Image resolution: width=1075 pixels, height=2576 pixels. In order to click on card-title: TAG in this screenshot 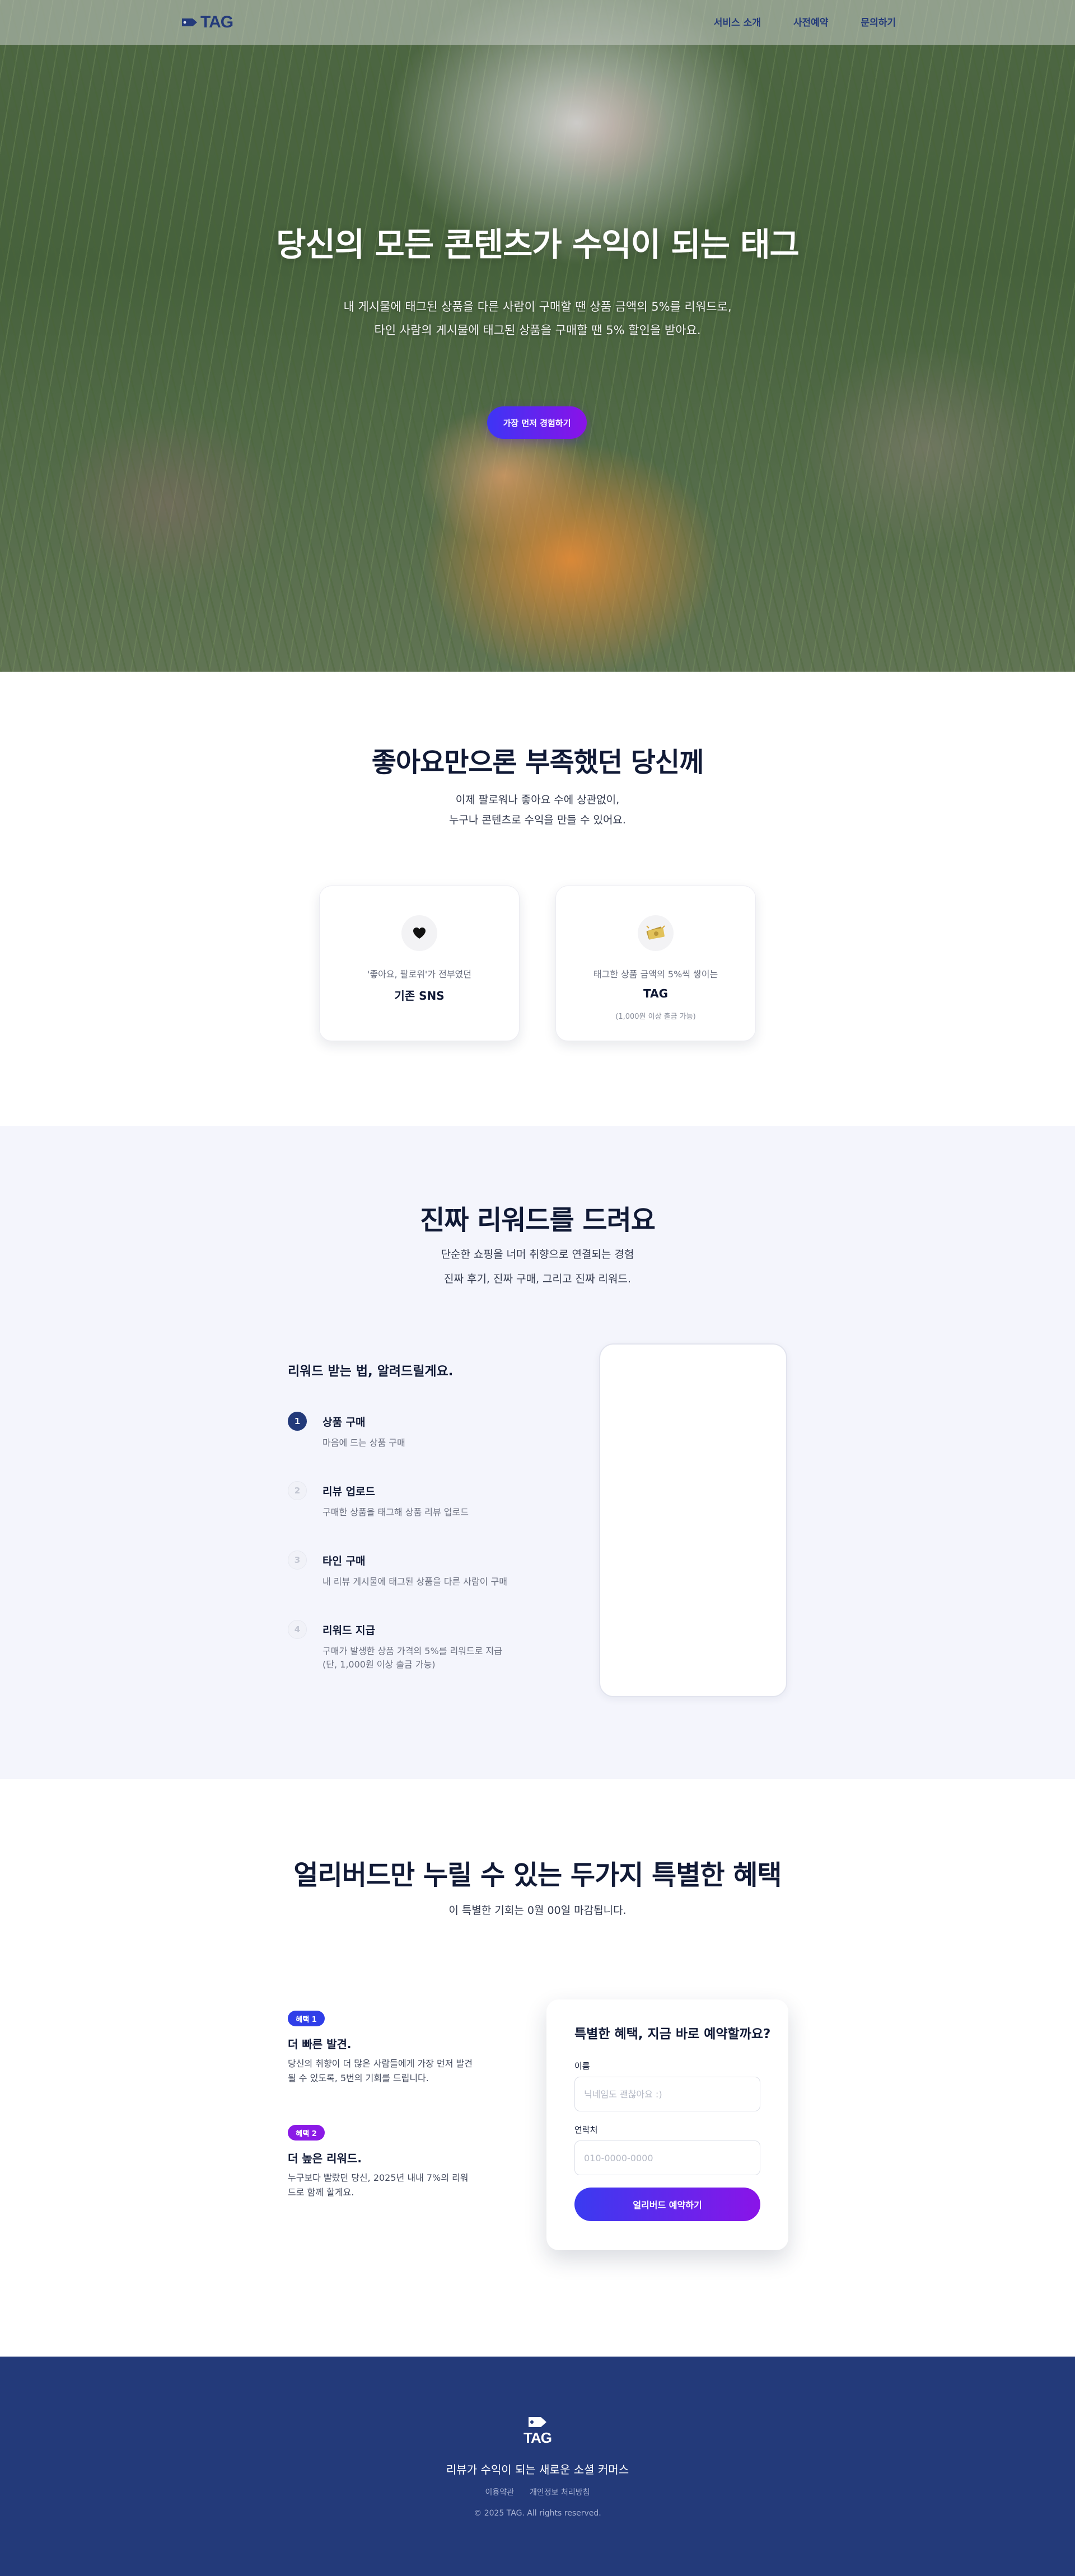, I will do `click(655, 994)`.